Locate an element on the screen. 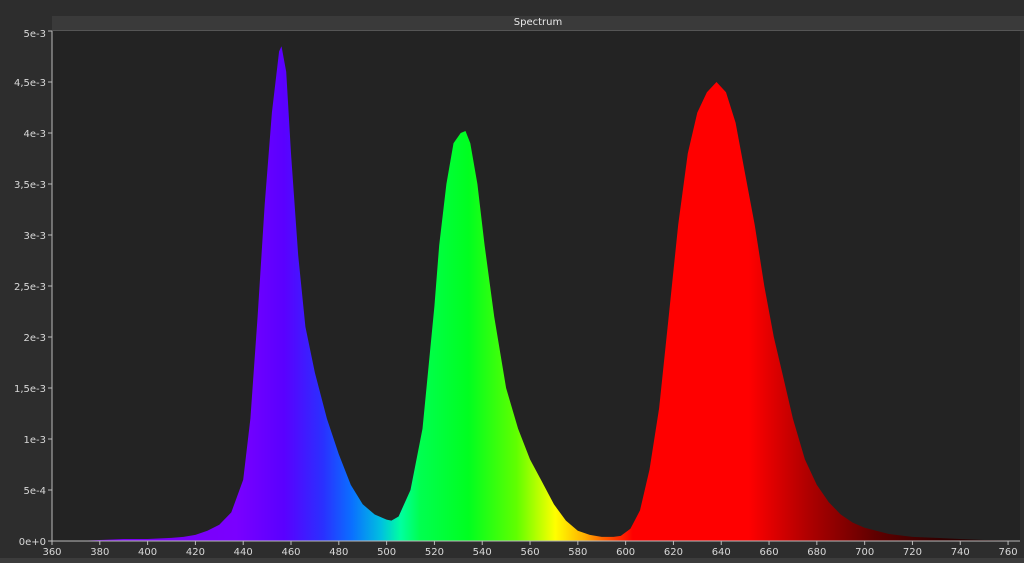 This screenshot has height=563, width=1024. x-tick-label: 440 is located at coordinates (243, 552).